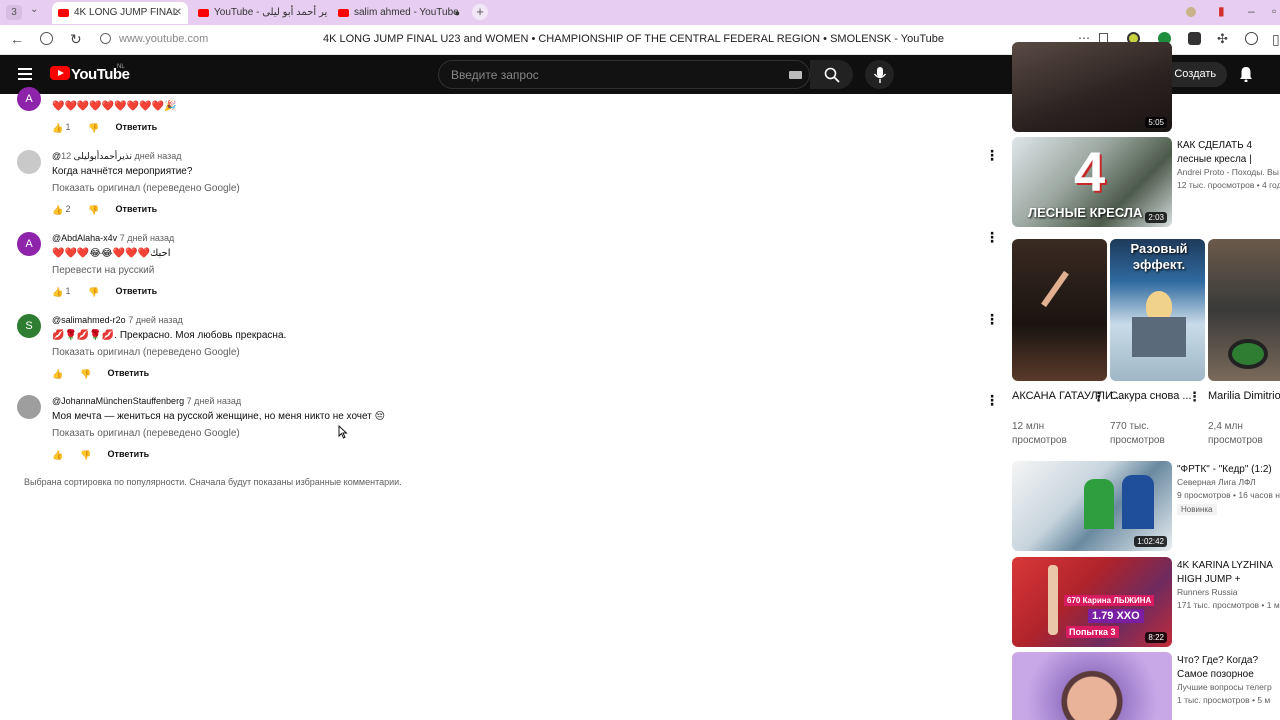  What do you see at coordinates (1235, 433) in the screenshot?
I see `short-views: 2,4 млн просмотров` at bounding box center [1235, 433].